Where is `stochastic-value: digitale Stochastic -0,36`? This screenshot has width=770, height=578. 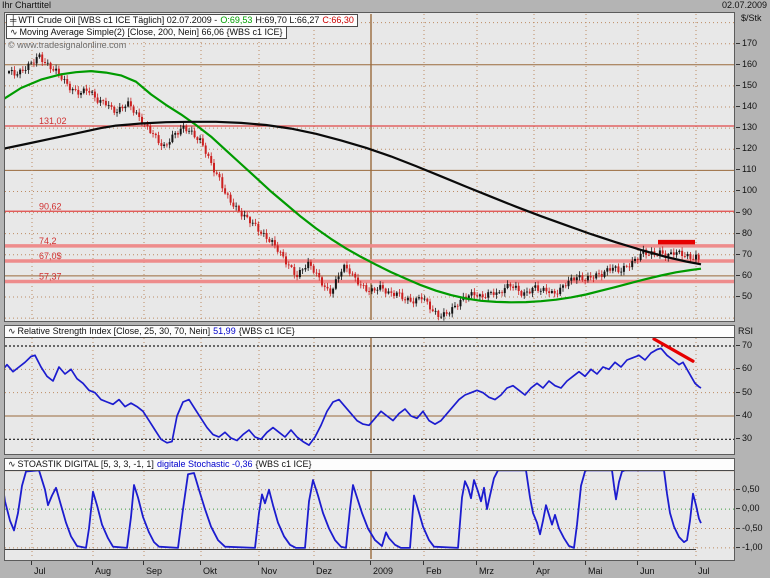 stochastic-value: digitale Stochastic -0,36 is located at coordinates (204, 464).